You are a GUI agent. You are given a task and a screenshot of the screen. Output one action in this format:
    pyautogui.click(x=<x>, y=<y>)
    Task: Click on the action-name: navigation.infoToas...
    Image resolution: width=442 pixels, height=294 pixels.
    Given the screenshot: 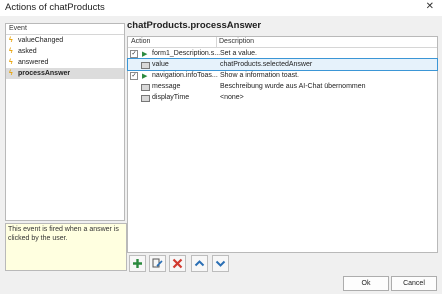 What is the action you would take?
    pyautogui.click(x=185, y=75)
    